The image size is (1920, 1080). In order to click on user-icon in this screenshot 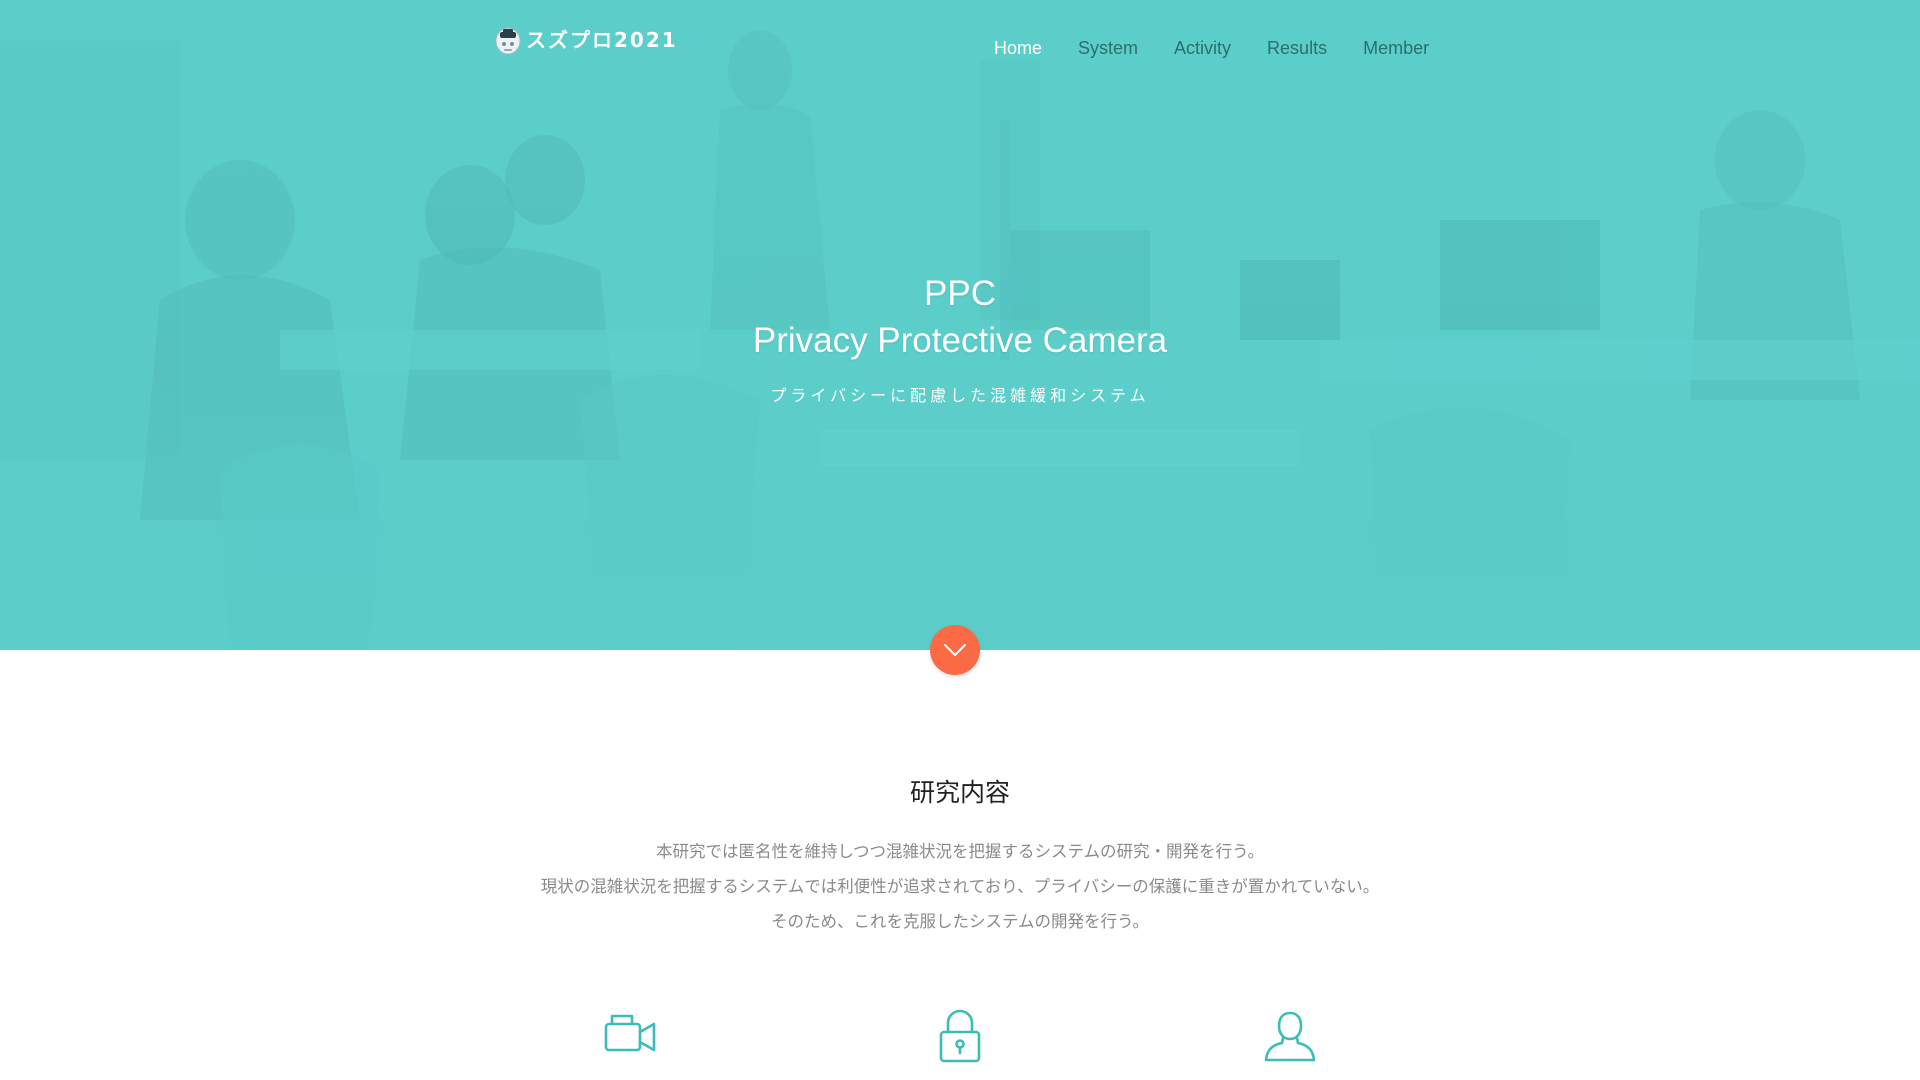, I will do `click(1290, 1036)`.